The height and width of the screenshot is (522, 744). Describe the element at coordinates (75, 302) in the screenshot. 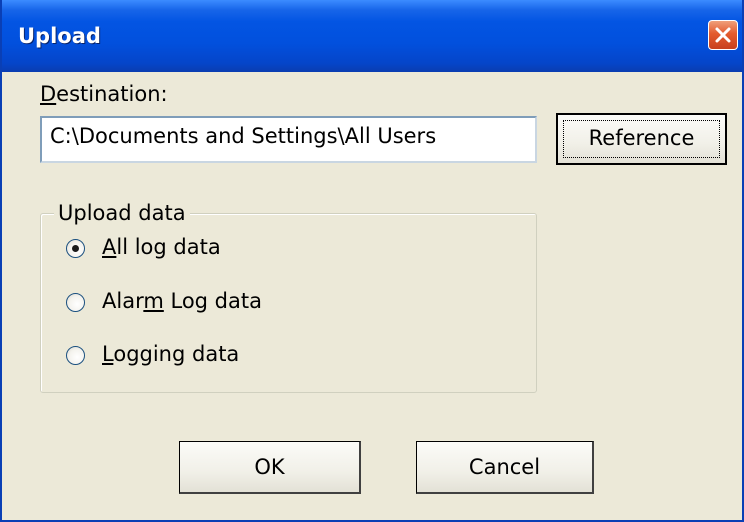

I see `radio-alarm-log-data` at that location.